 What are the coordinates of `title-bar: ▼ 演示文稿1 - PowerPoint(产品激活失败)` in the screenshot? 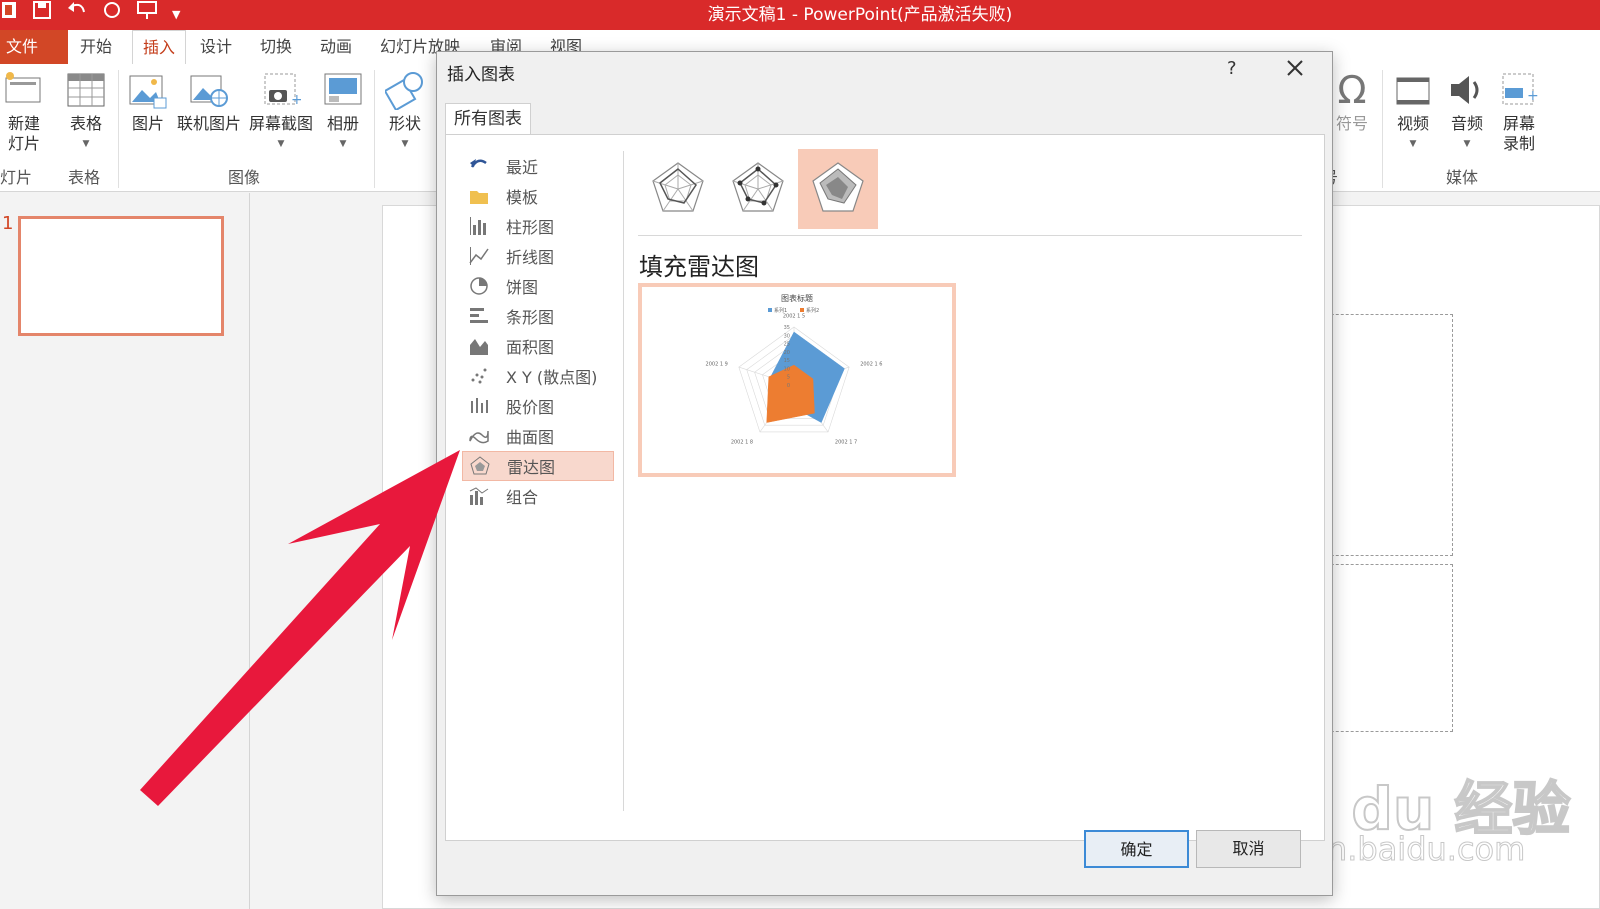 It's located at (800, 15).